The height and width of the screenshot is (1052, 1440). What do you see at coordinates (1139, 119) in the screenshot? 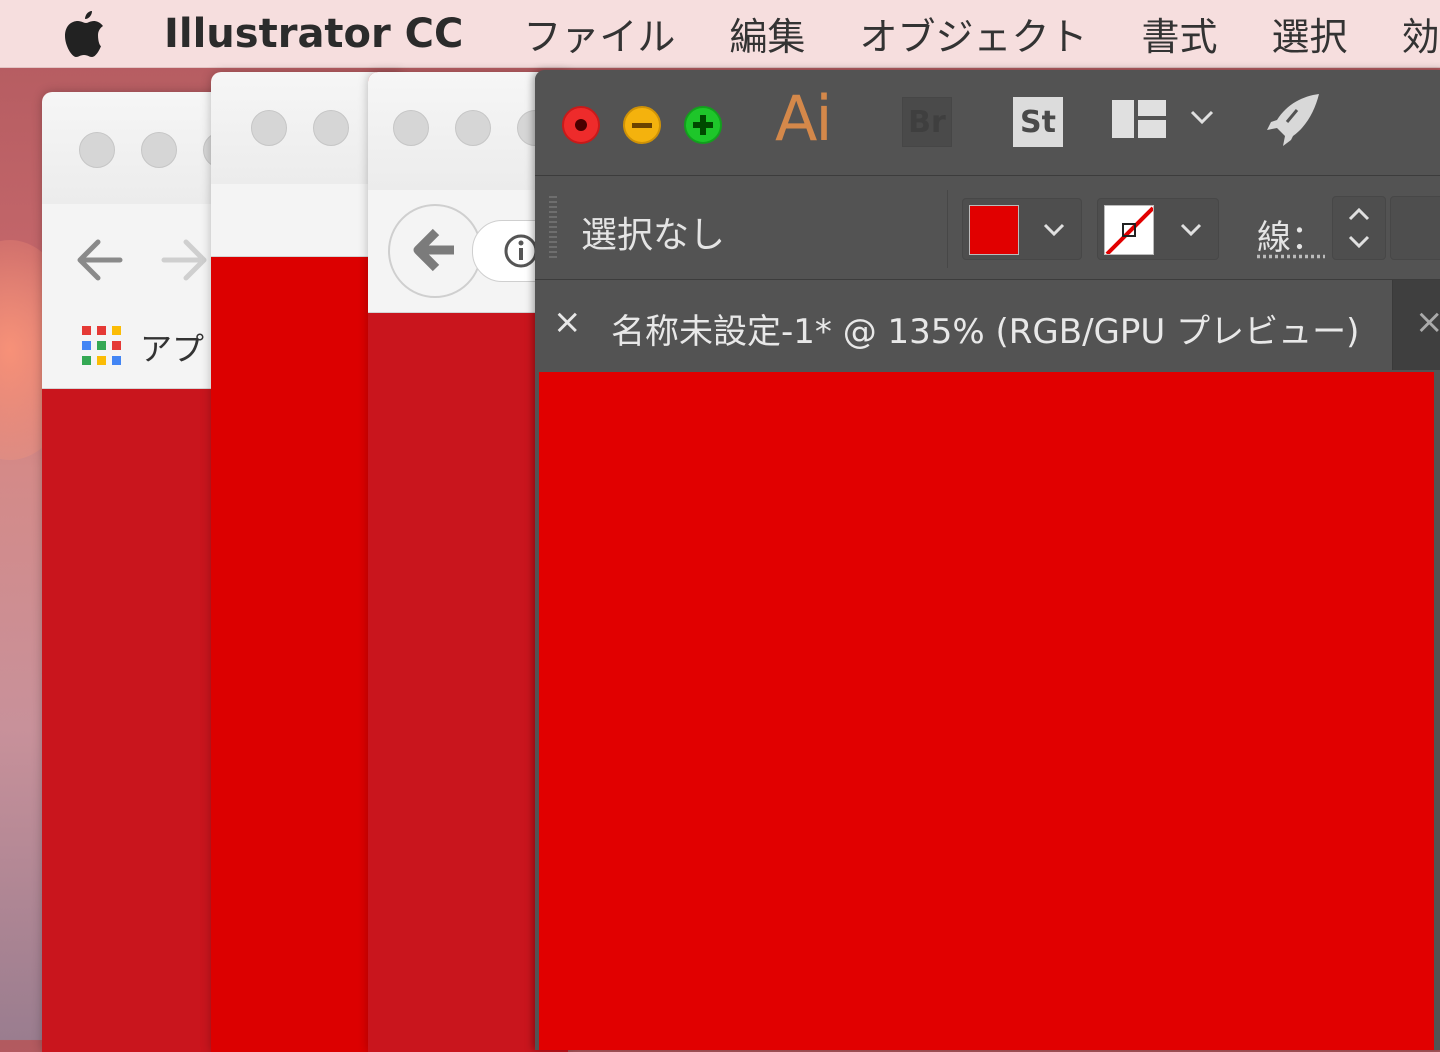
I see `workspace-layout-icon` at bounding box center [1139, 119].